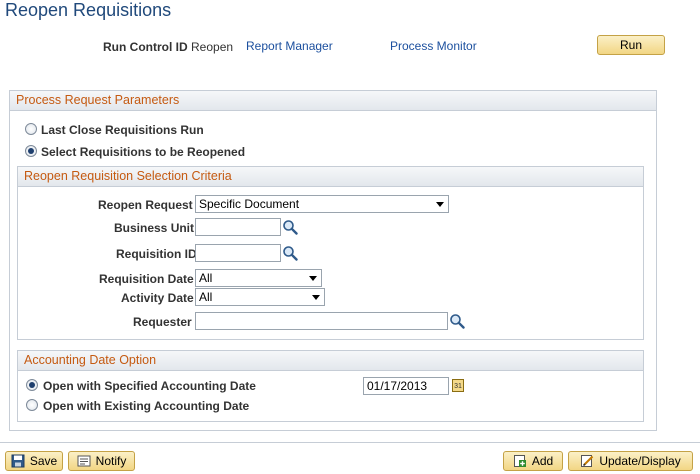  I want to click on select-requisitions-label: Select Requisitions to be Reopened, so click(143, 152).